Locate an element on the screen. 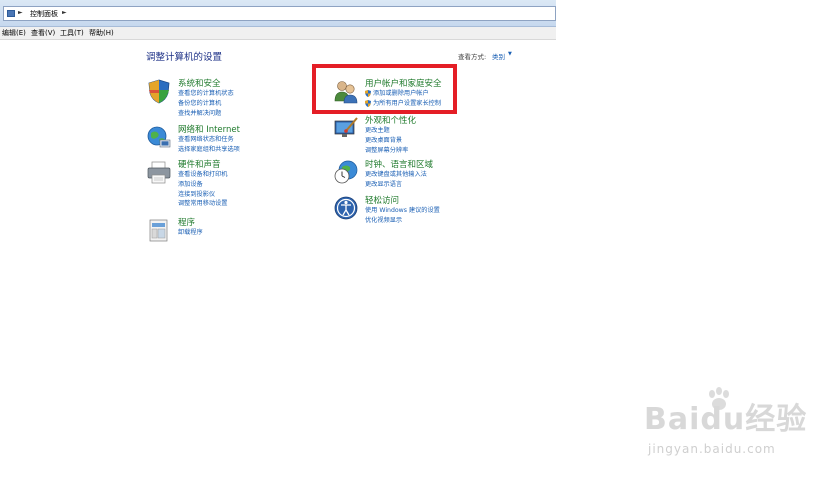  category-title-network-internet: 网络和 Internet is located at coordinates (209, 129).